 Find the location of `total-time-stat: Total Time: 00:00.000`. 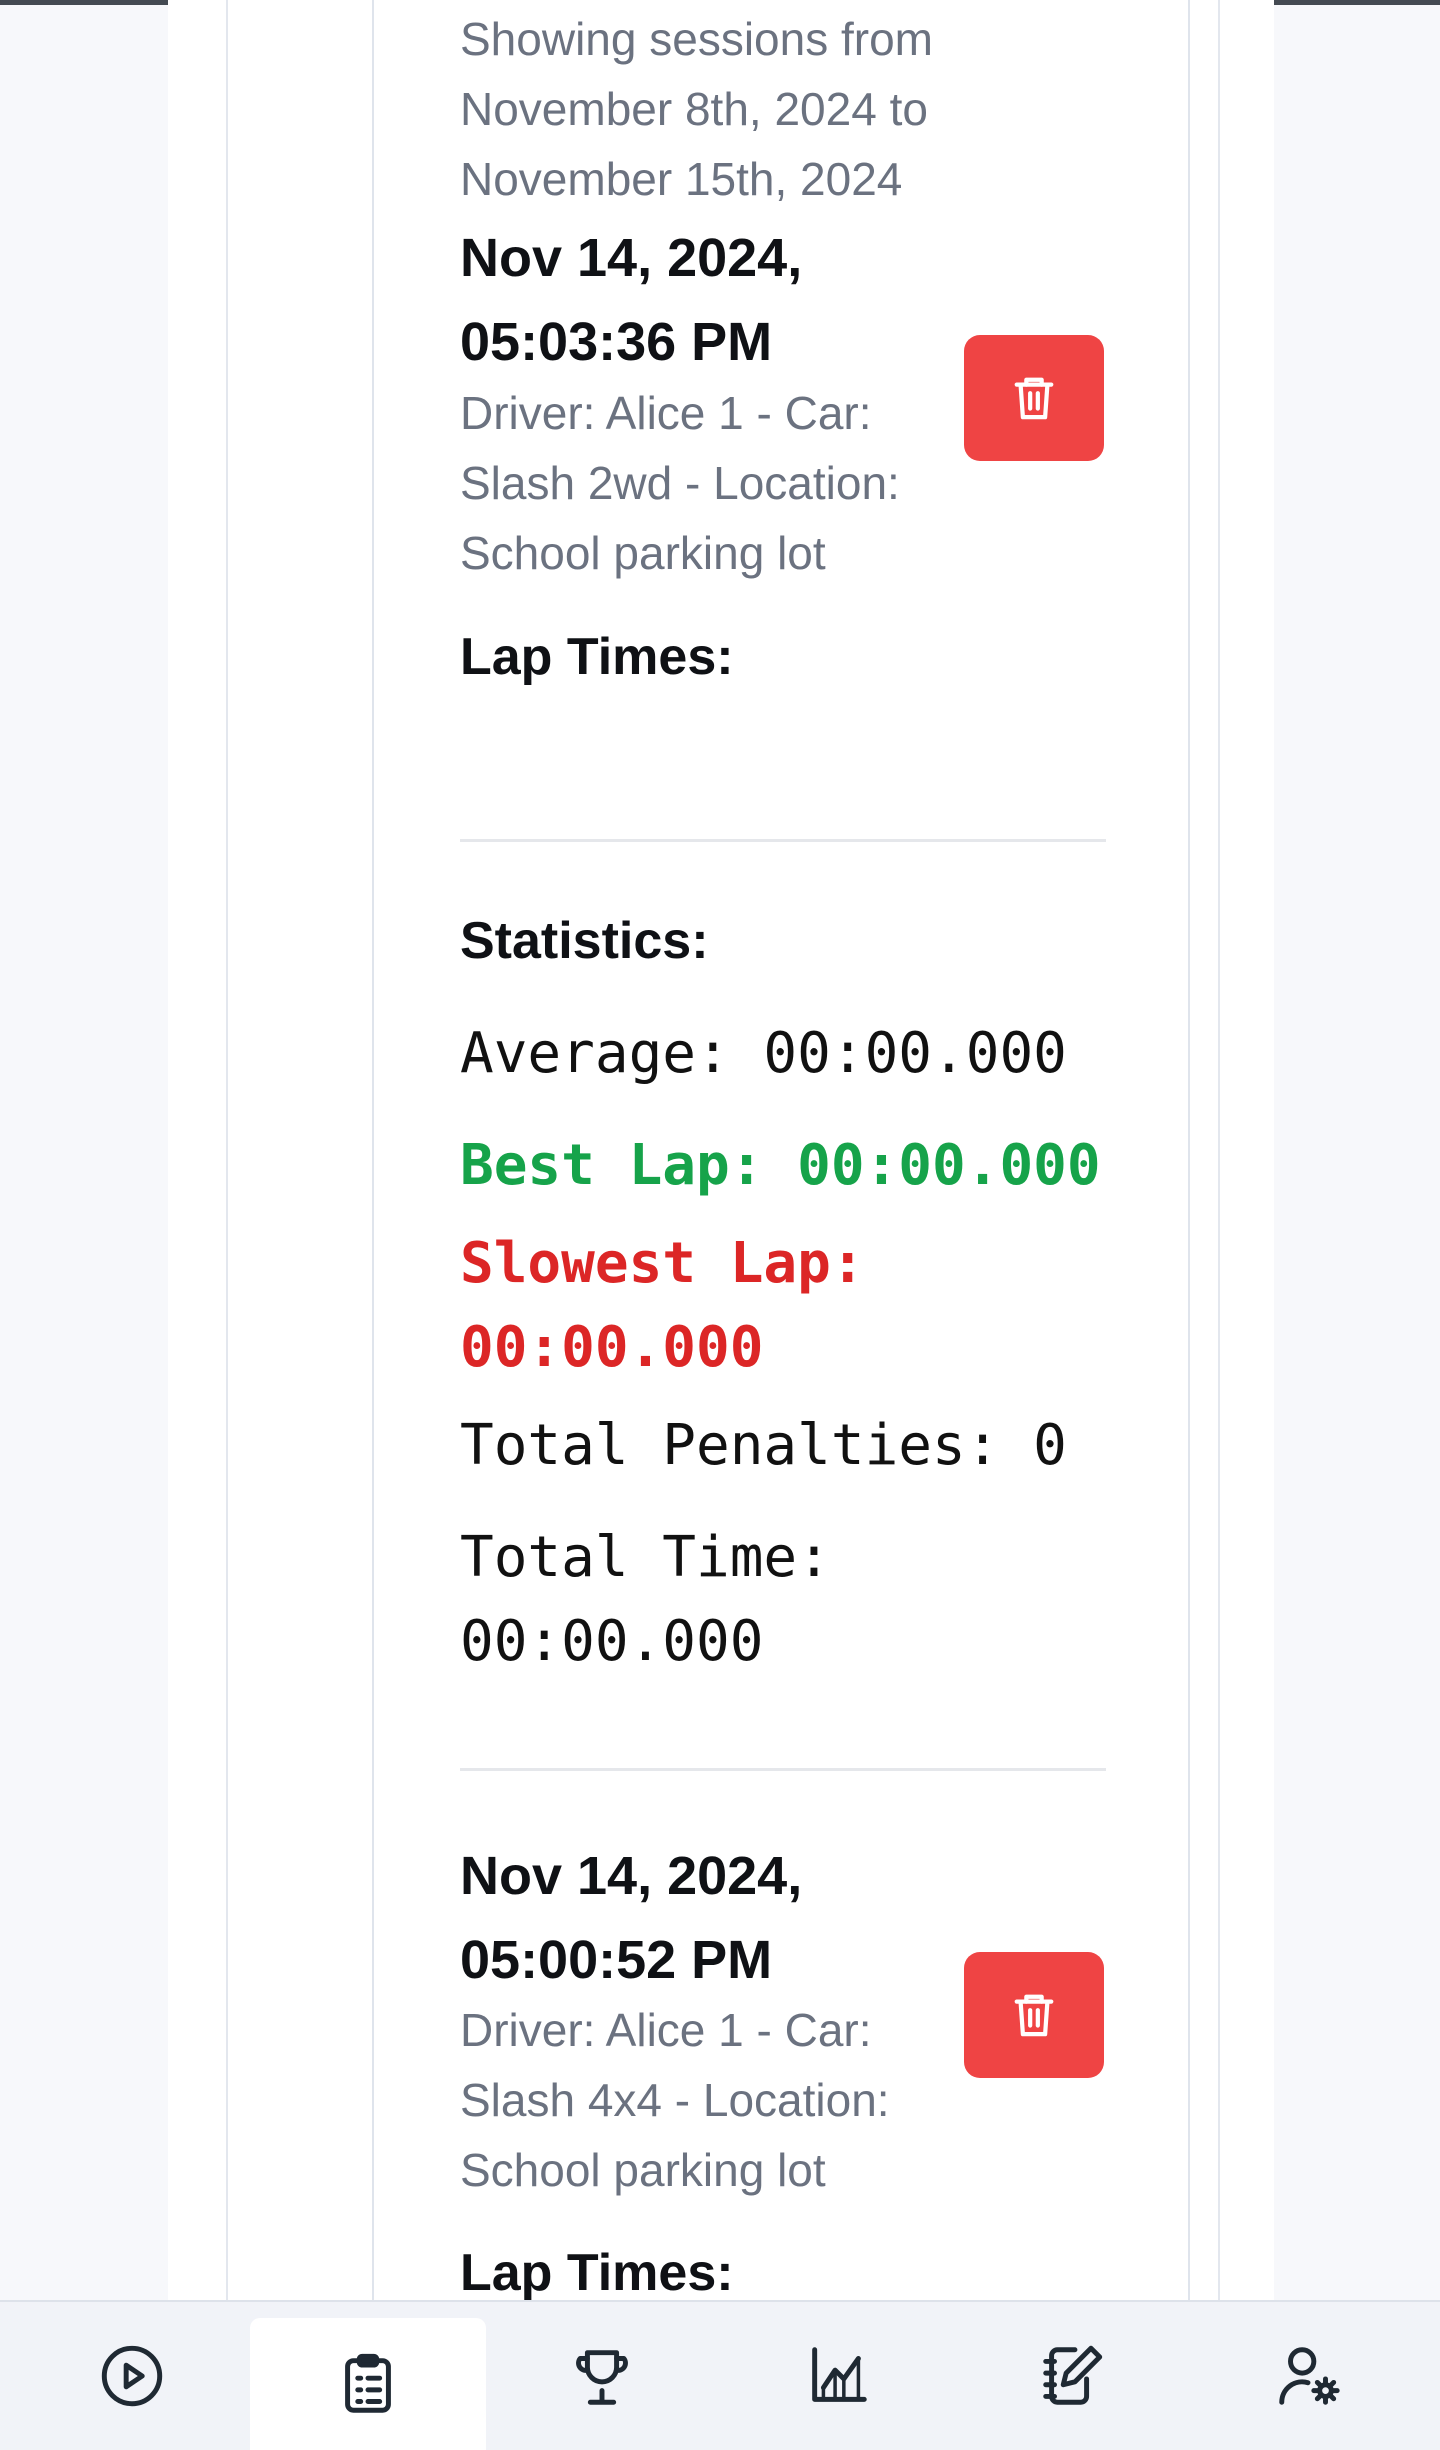

total-time-stat: Total Time: 00:00.000 is located at coordinates (645, 1599).